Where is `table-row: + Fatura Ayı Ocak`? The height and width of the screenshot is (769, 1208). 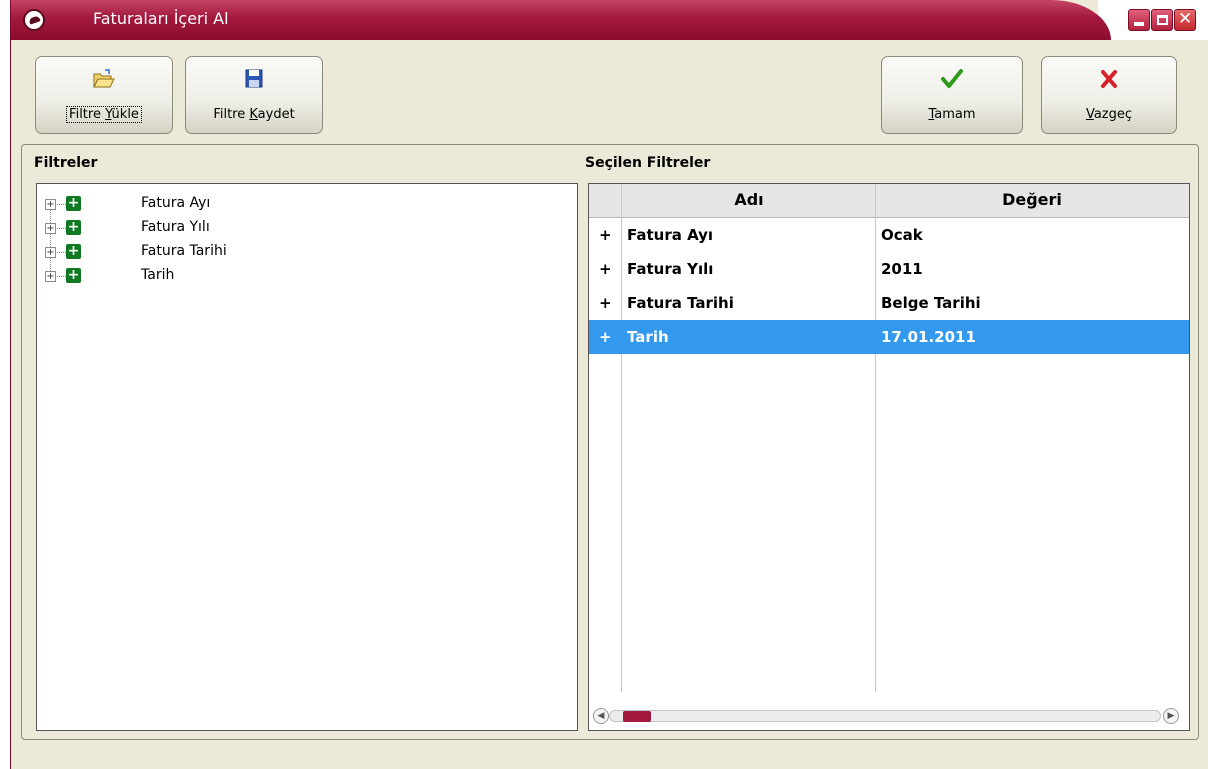 table-row: + Fatura Ayı Ocak is located at coordinates (889, 235).